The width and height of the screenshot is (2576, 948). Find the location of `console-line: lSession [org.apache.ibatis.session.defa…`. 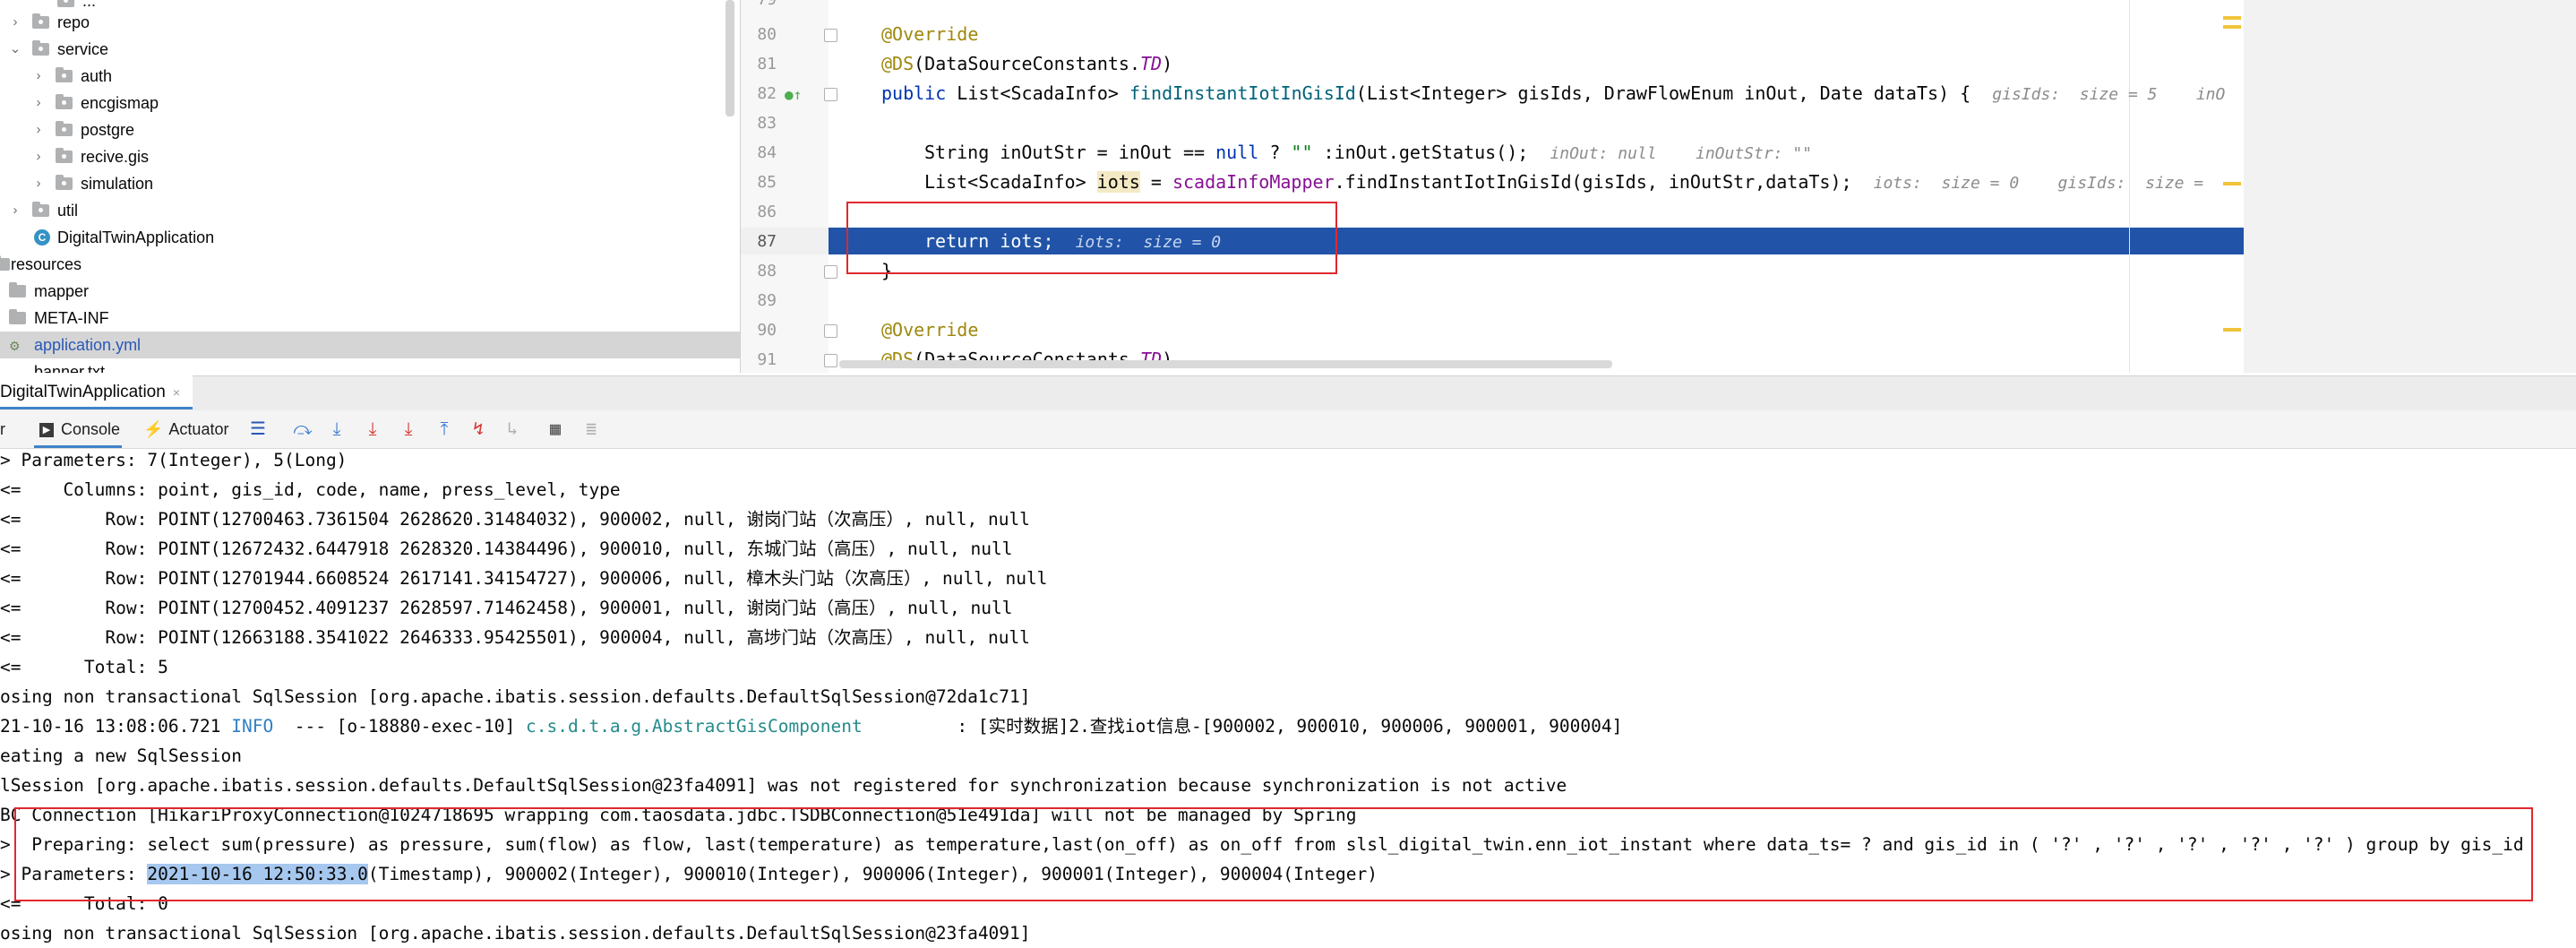

console-line: lSession [org.apache.ibatis.session.defa… is located at coordinates (783, 785).